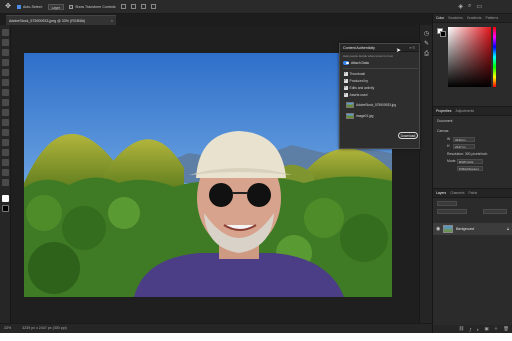  I want to click on color-panel-tabs: Color Swatches Gradients Patterns, so click(472, 18).